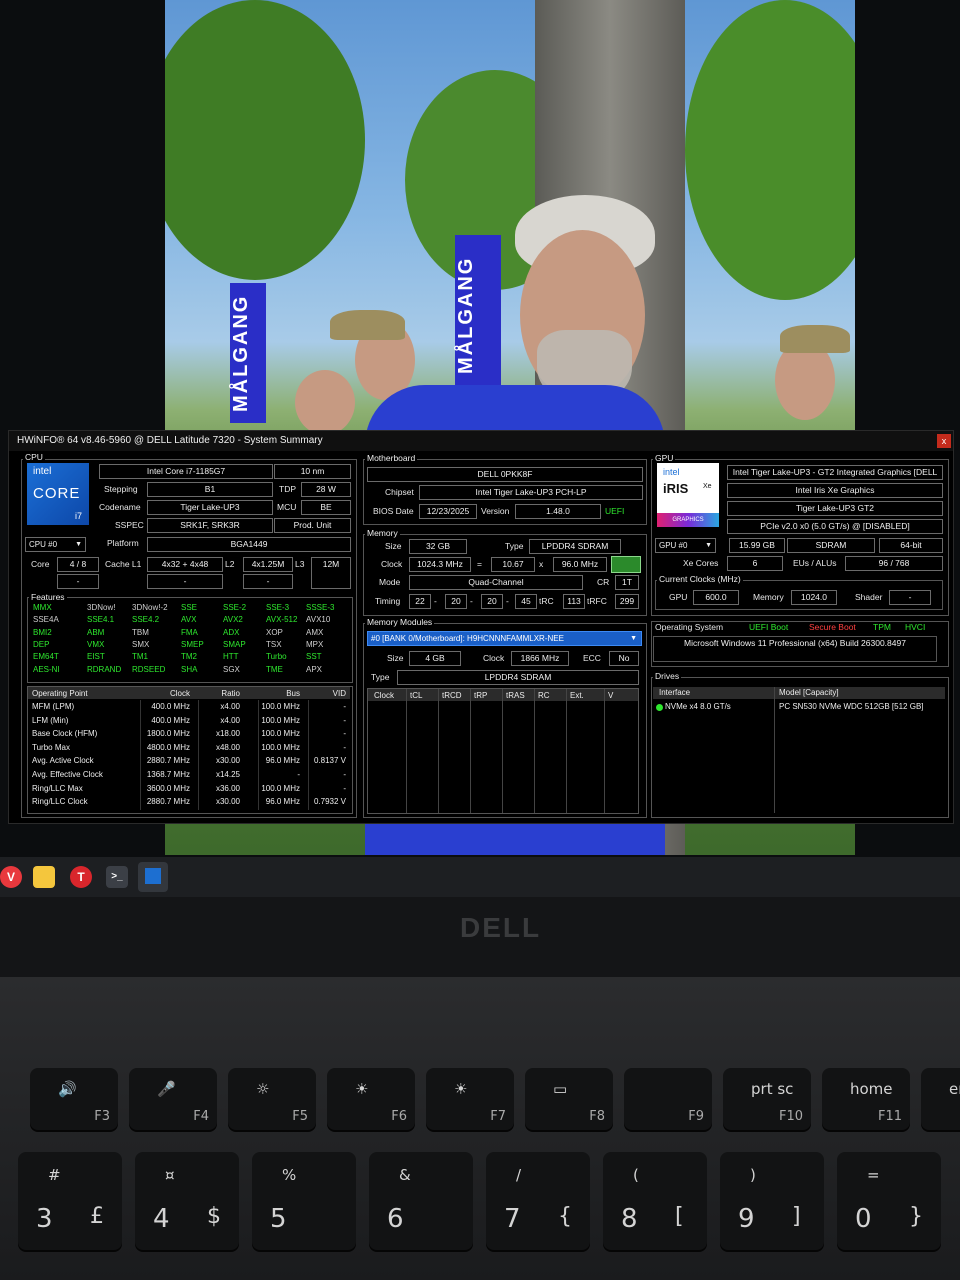 The image size is (960, 1280). Describe the element at coordinates (210, 525) in the screenshot. I see `sspec-value: SRK1F, SRK3R` at that location.